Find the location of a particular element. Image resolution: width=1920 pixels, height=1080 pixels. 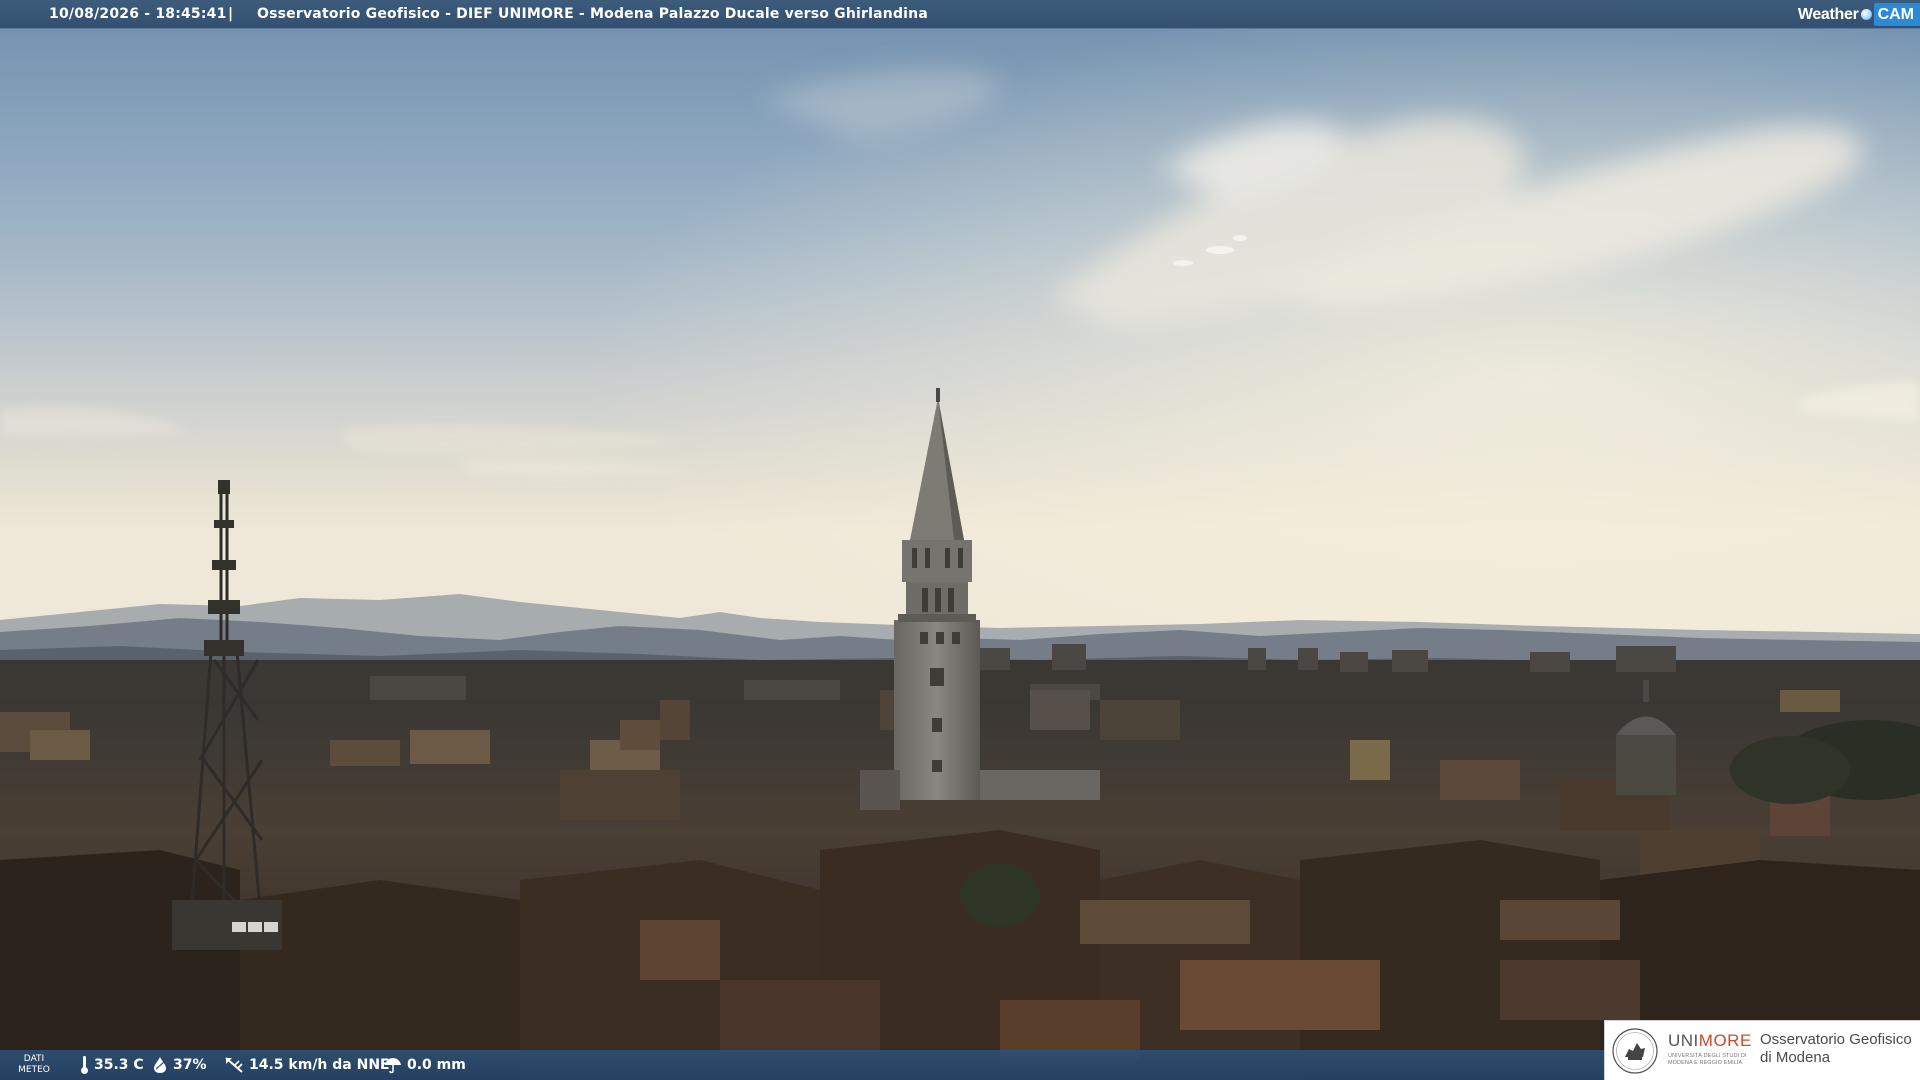

timestamp: 10/08/2026 - 18:45:41 is located at coordinates (138, 14).